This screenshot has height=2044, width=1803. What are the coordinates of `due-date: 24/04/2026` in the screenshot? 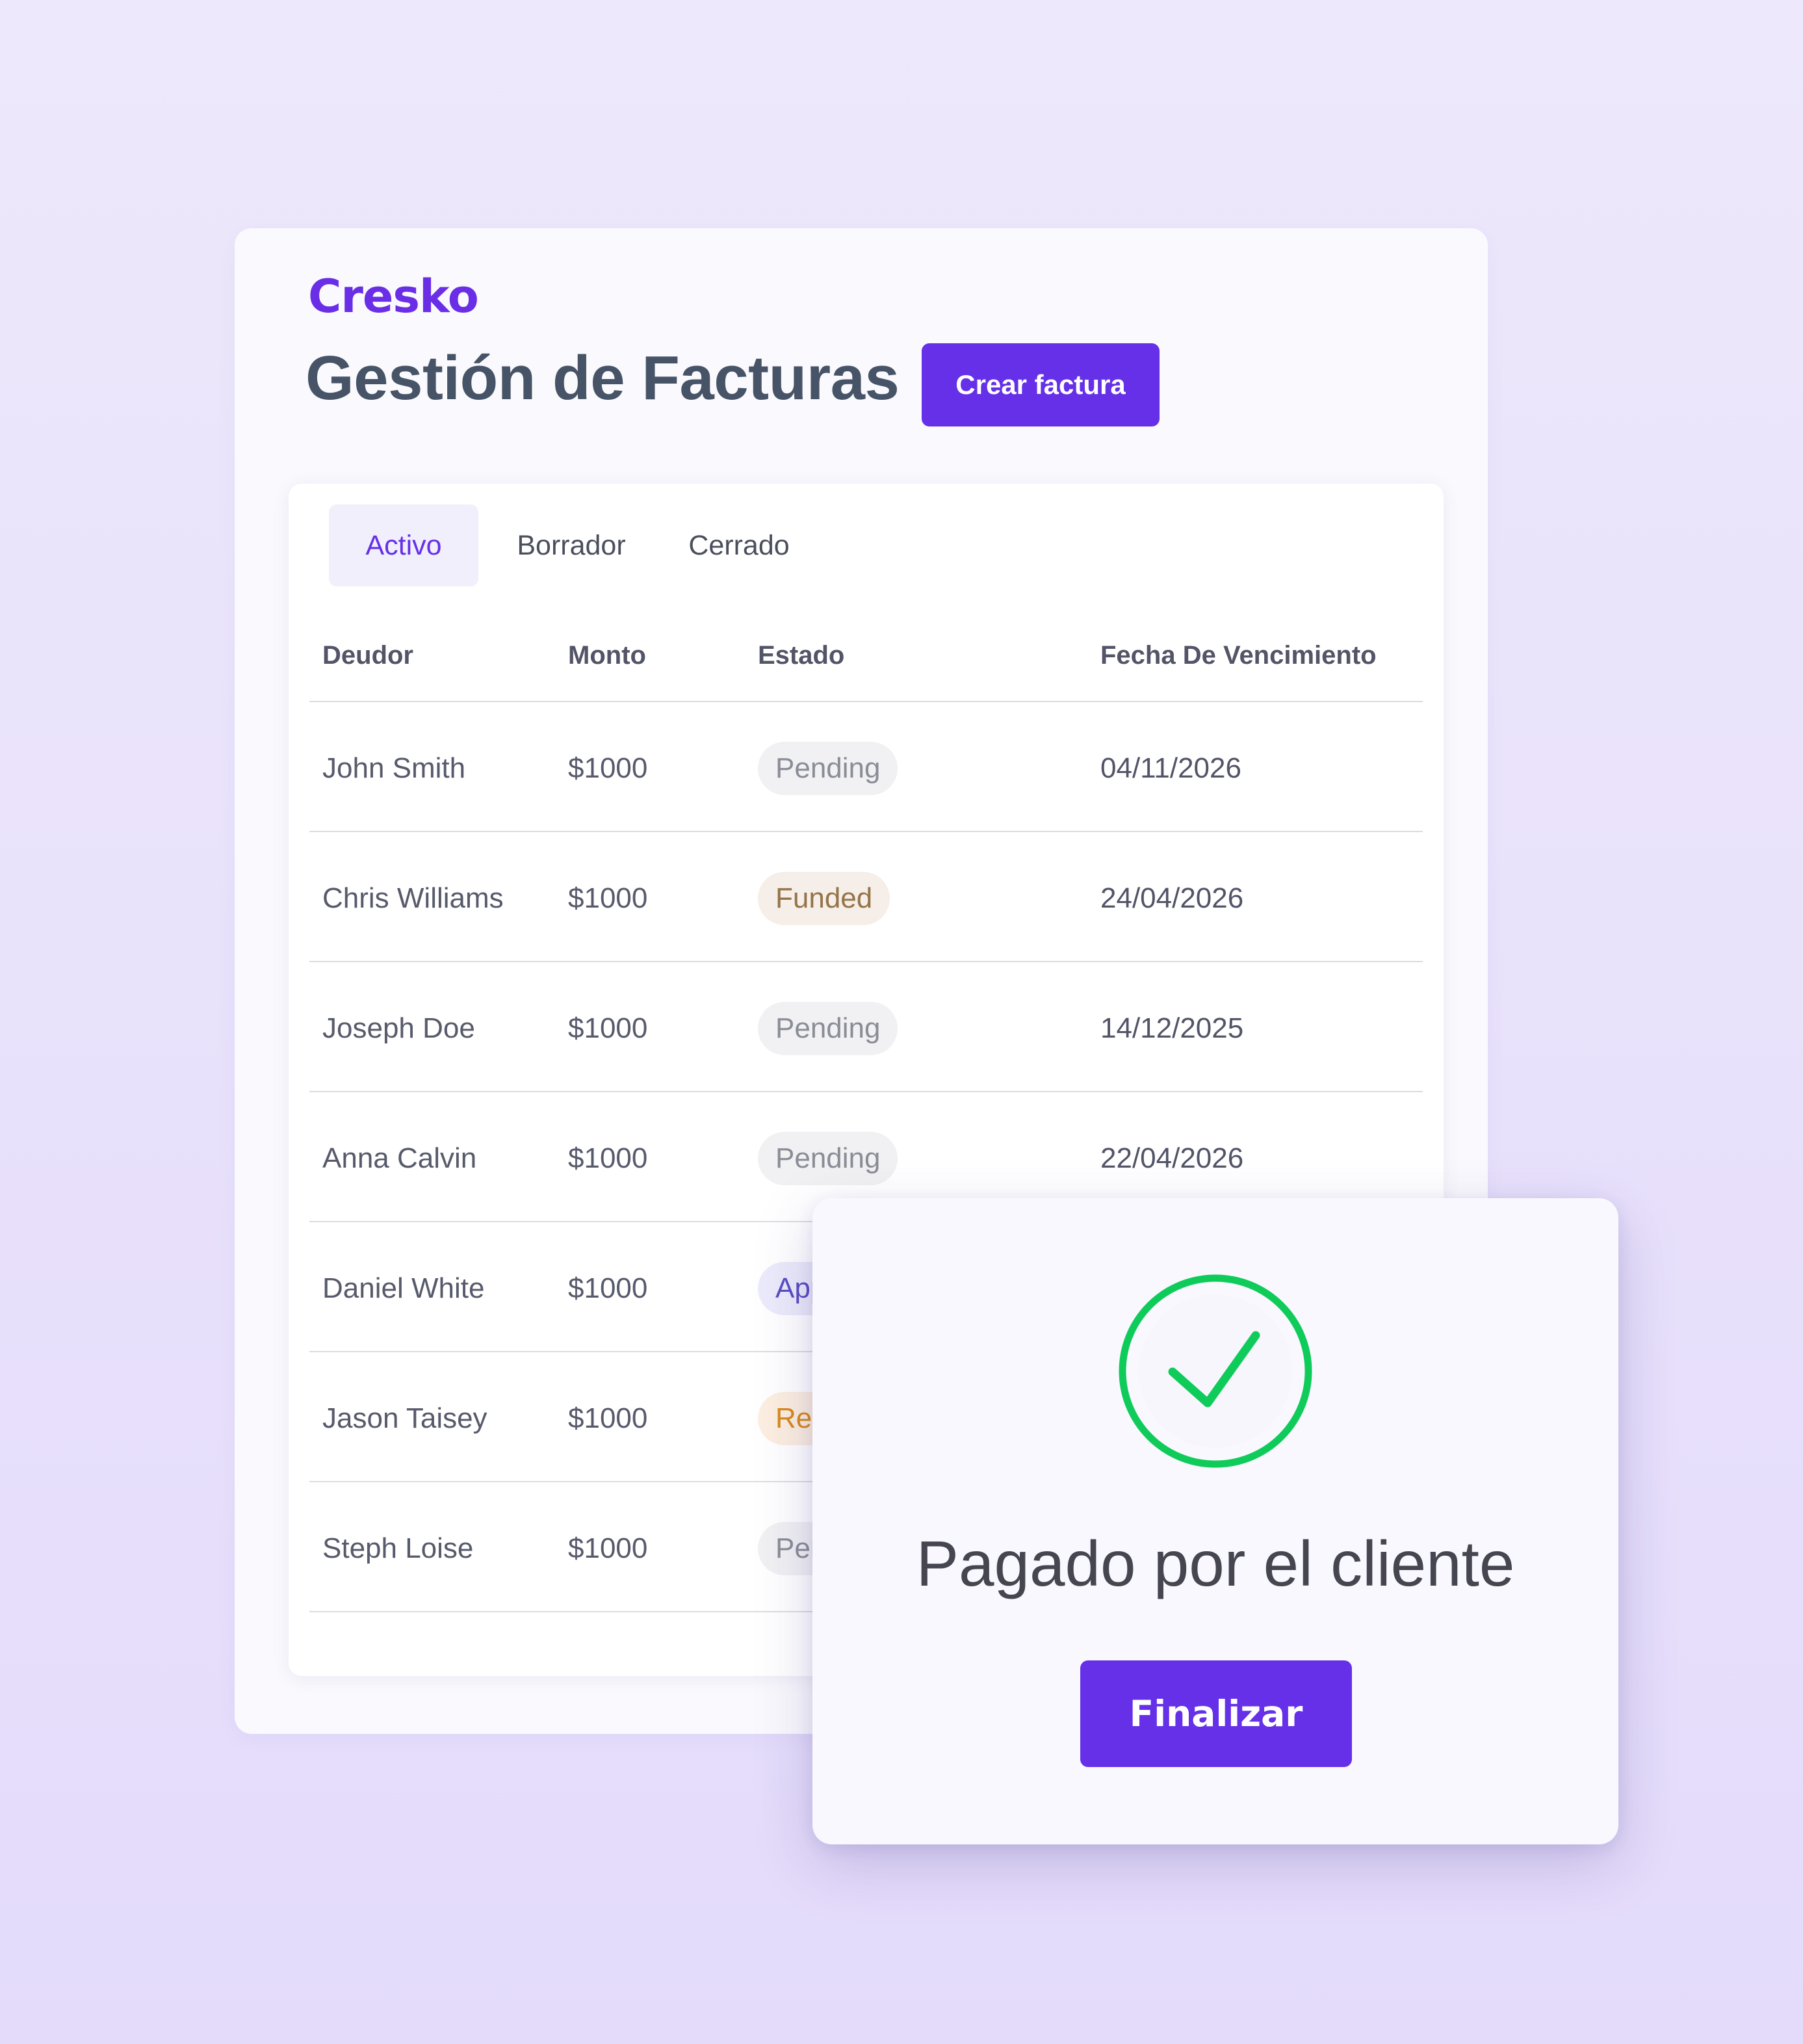 It's located at (1172, 898).